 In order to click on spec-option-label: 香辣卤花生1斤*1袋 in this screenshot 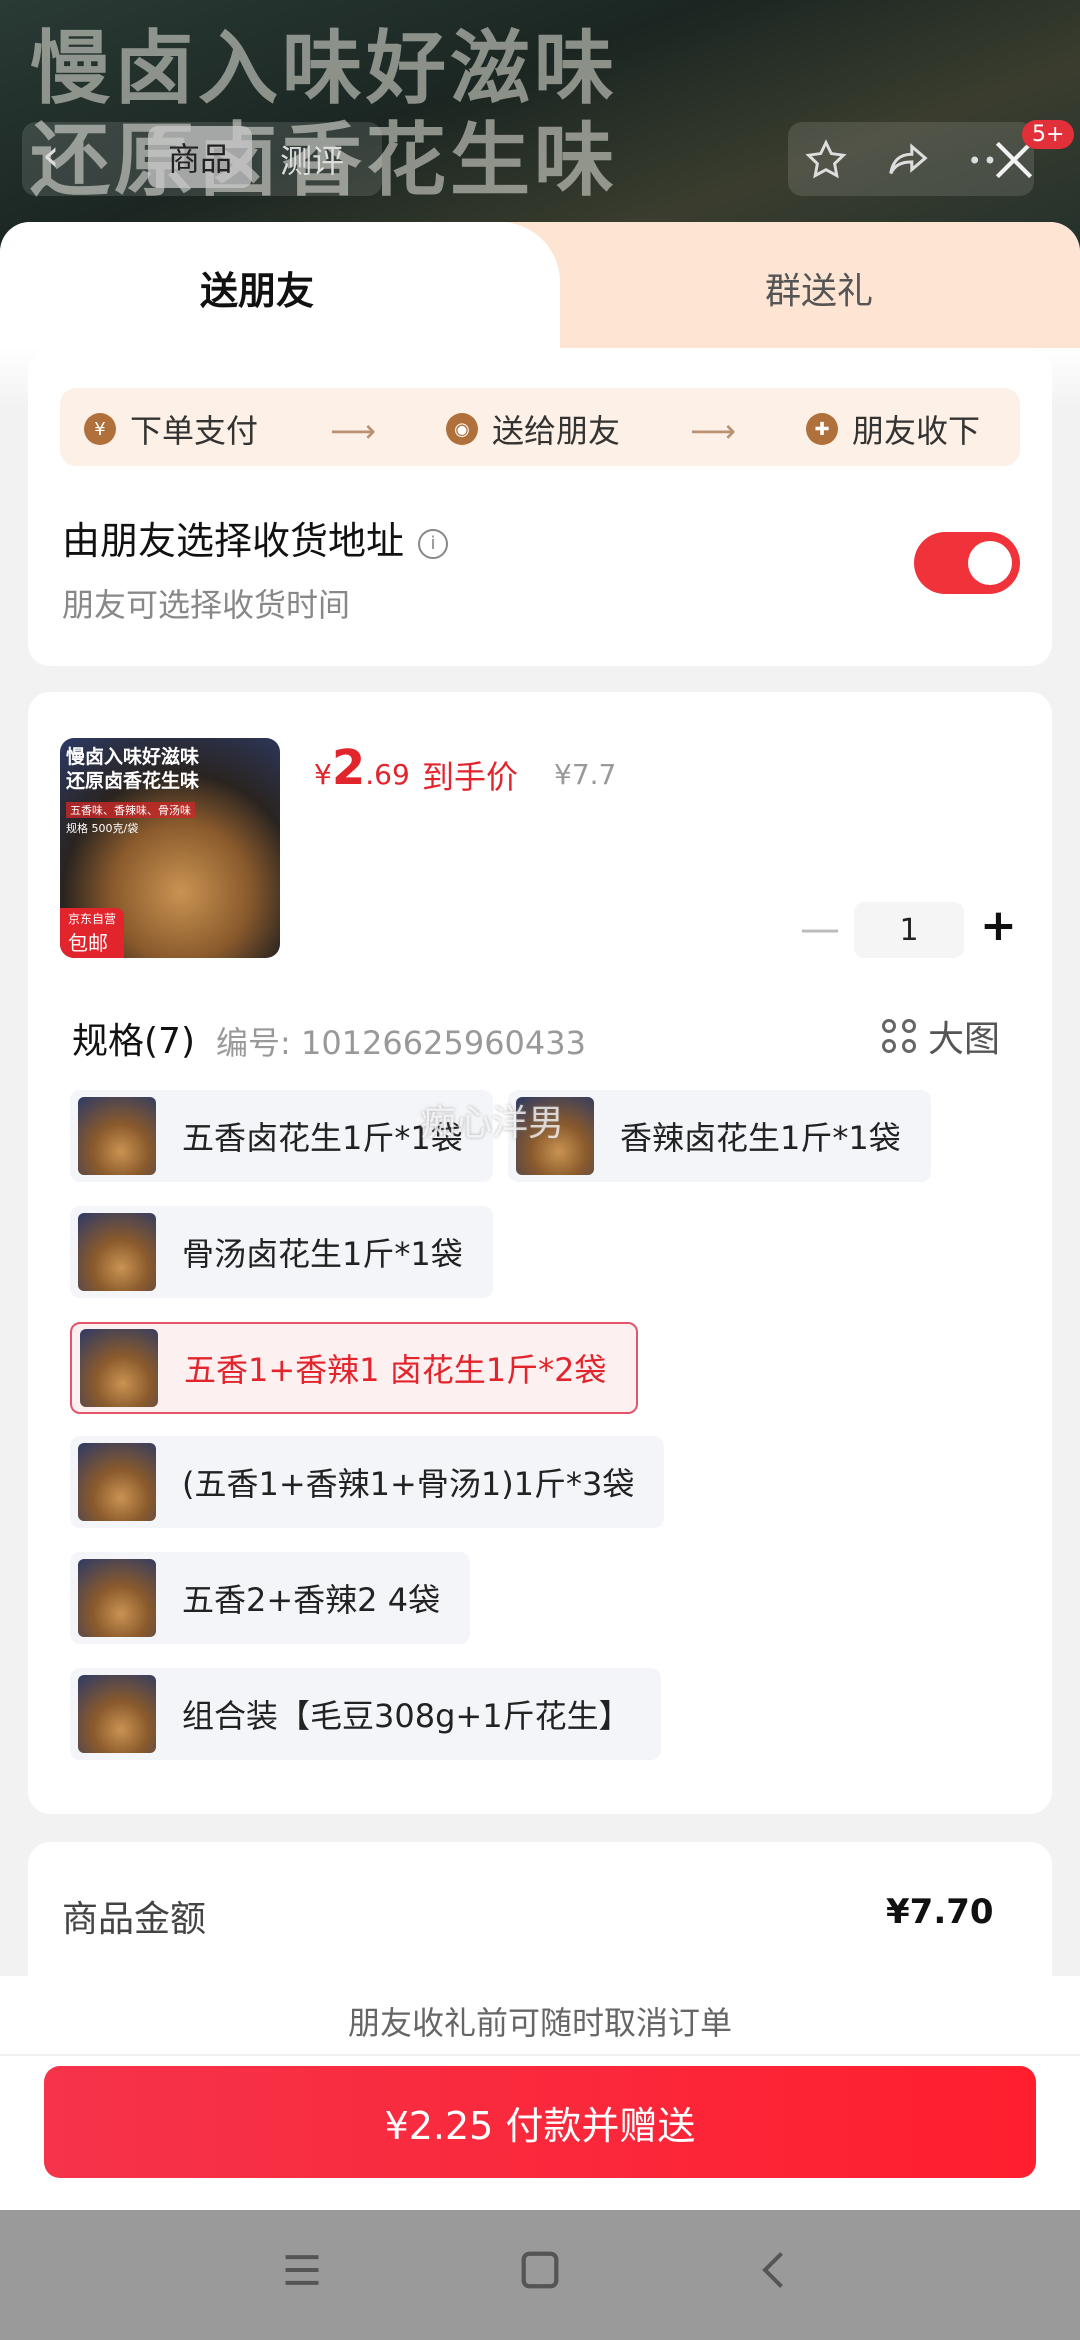, I will do `click(760, 1138)`.